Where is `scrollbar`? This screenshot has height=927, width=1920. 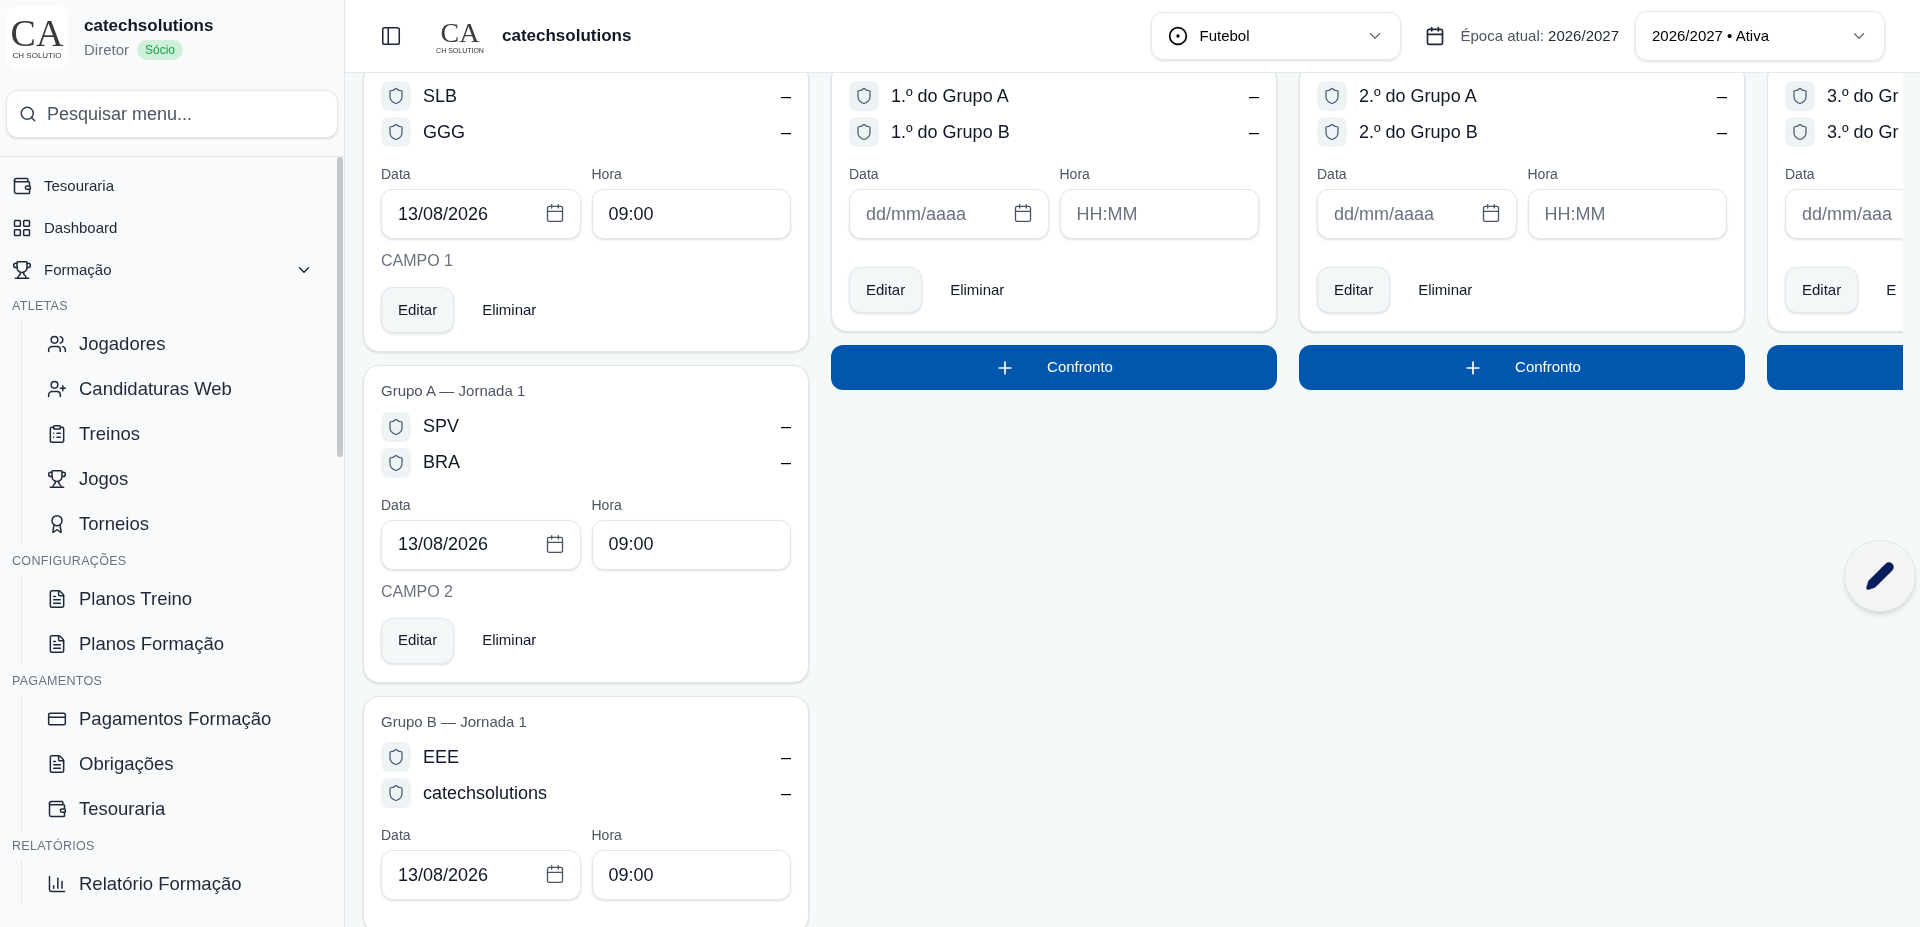 scrollbar is located at coordinates (340, 307).